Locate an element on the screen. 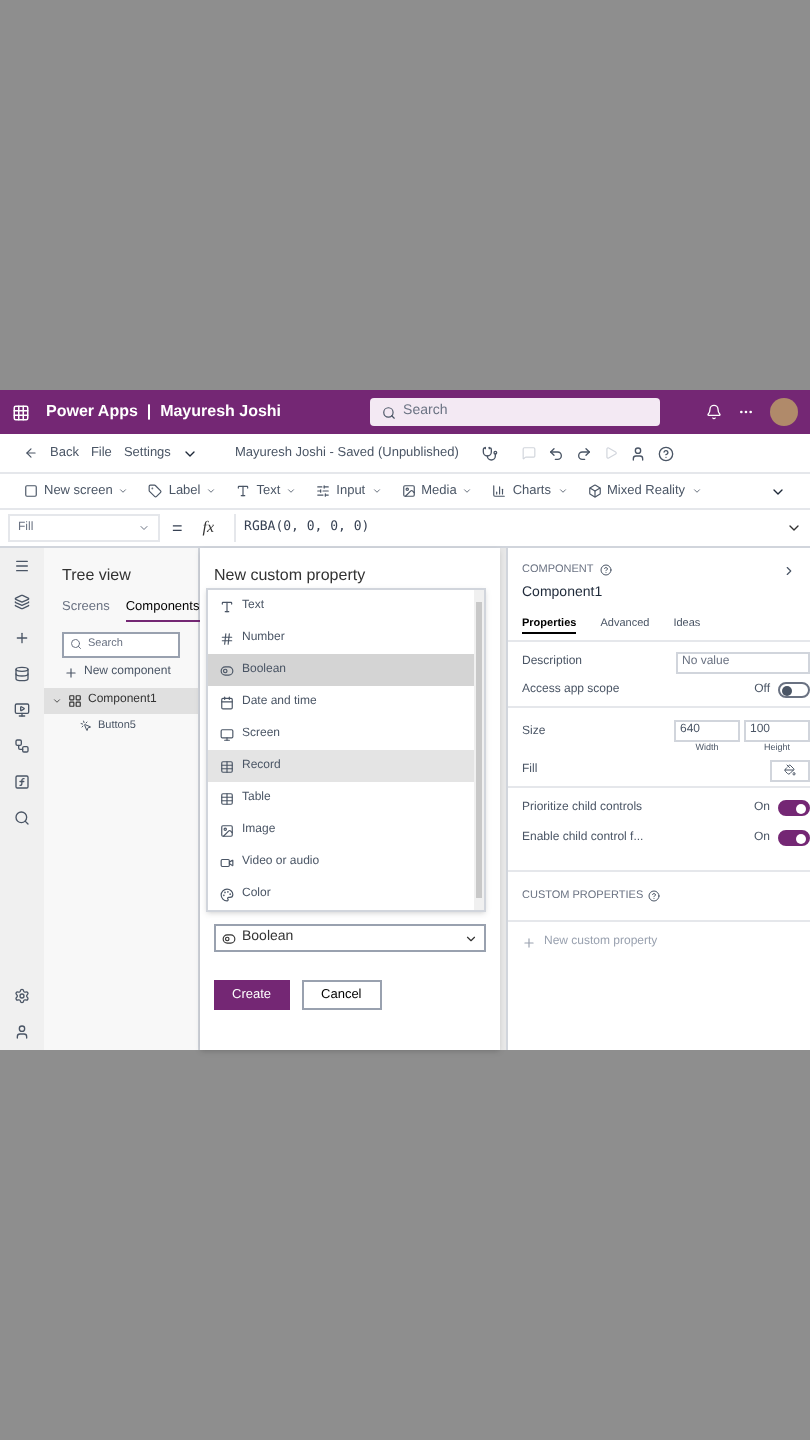 Image resolution: width=810 pixels, height=1440 pixels. cube-icon is located at coordinates (594, 491).